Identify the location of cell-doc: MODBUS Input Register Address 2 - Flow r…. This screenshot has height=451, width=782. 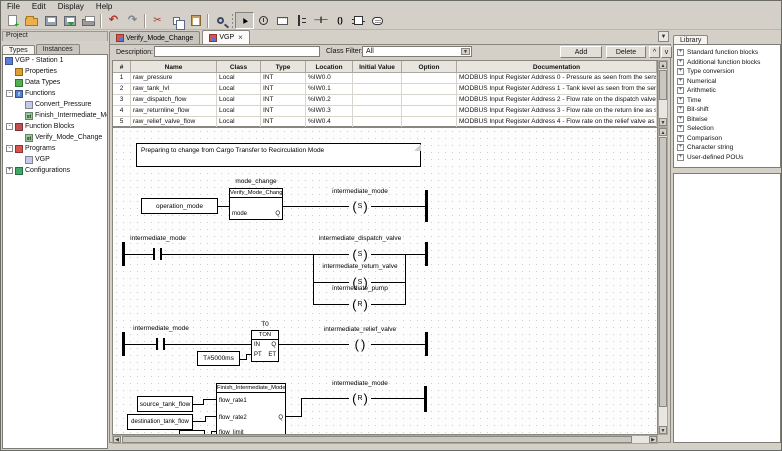
(557, 100).